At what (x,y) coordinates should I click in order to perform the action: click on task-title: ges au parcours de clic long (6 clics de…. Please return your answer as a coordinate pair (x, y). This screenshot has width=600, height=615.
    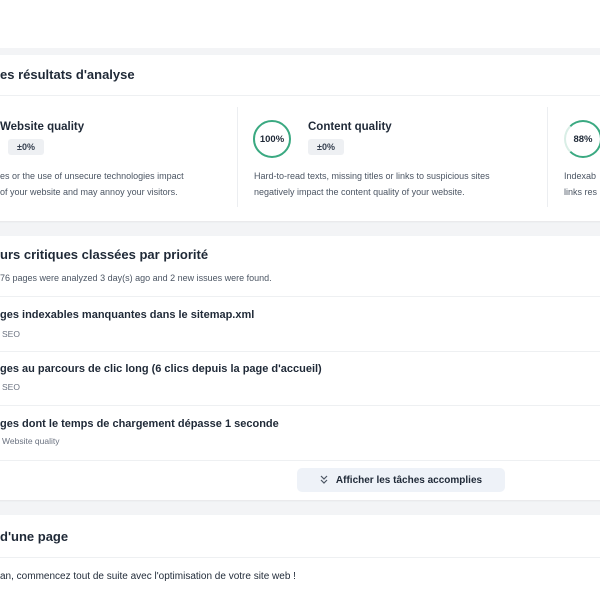
    Looking at the image, I should click on (161, 369).